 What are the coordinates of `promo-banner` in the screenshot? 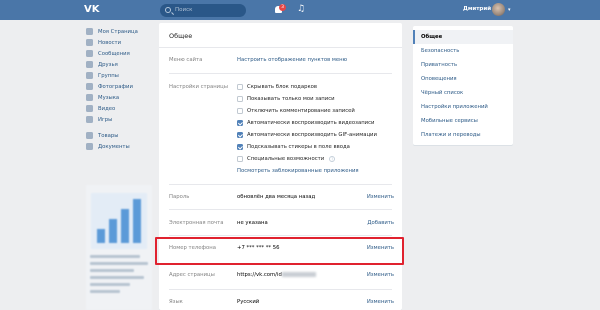 It's located at (119, 247).